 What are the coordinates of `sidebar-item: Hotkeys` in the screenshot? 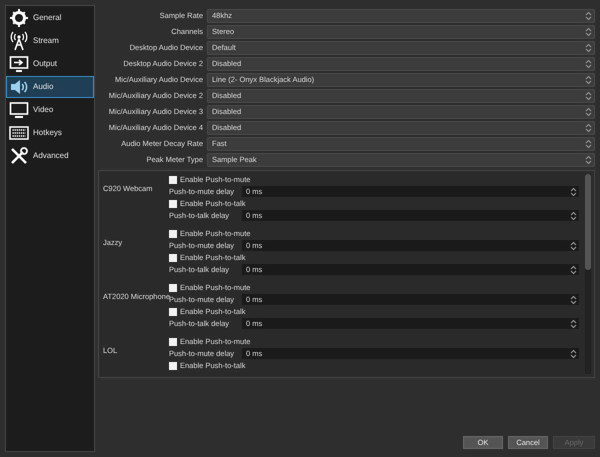 It's located at (50, 133).